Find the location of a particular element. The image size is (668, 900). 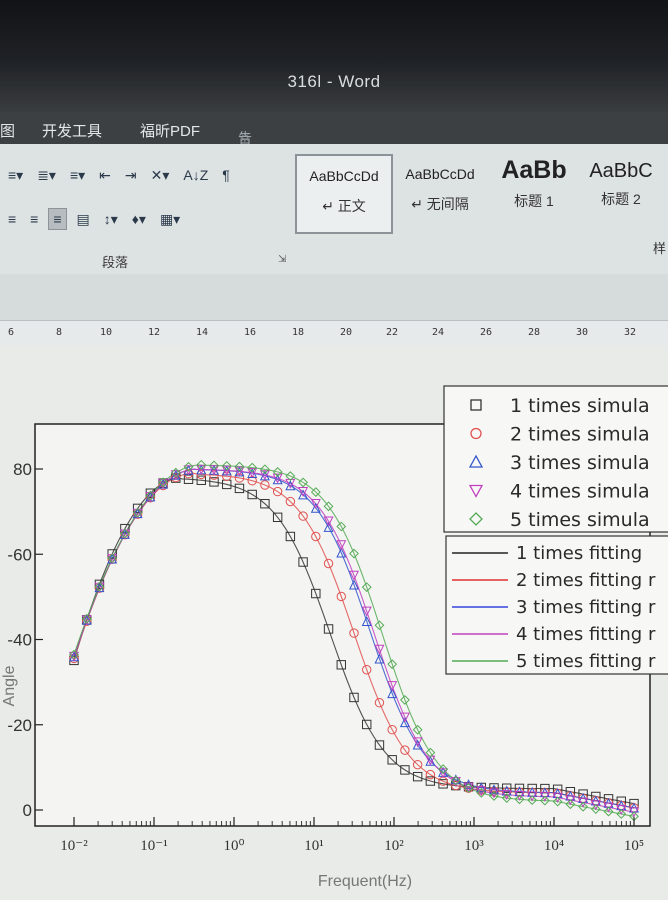

legend-label: 3 times fitting r is located at coordinates (586, 607).